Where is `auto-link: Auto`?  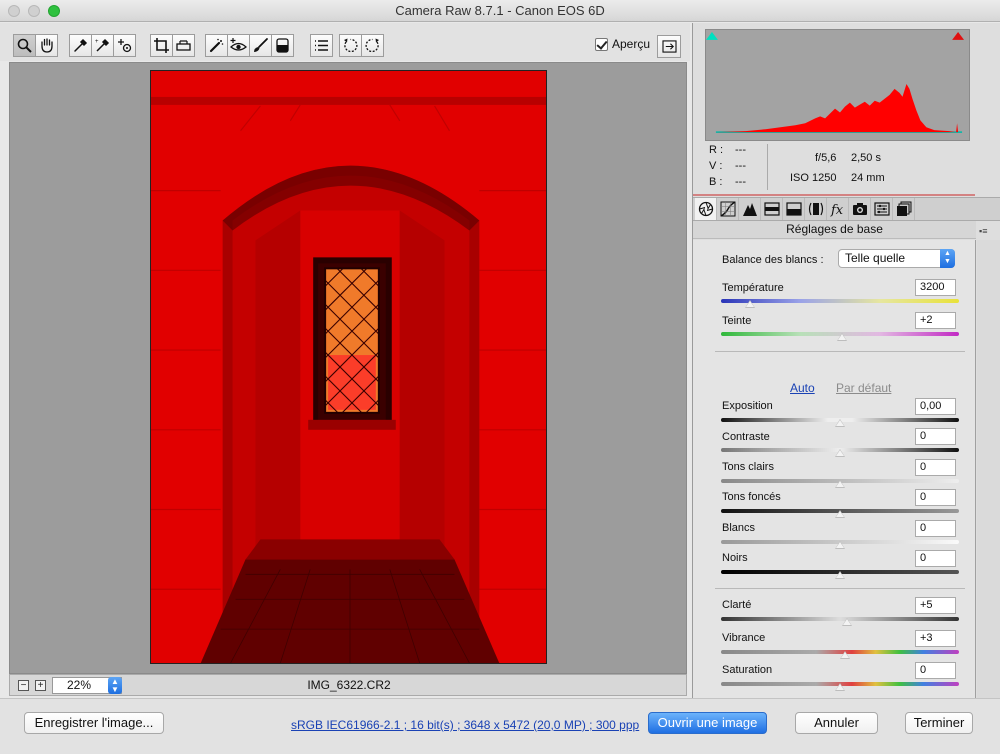 auto-link: Auto is located at coordinates (802, 388).